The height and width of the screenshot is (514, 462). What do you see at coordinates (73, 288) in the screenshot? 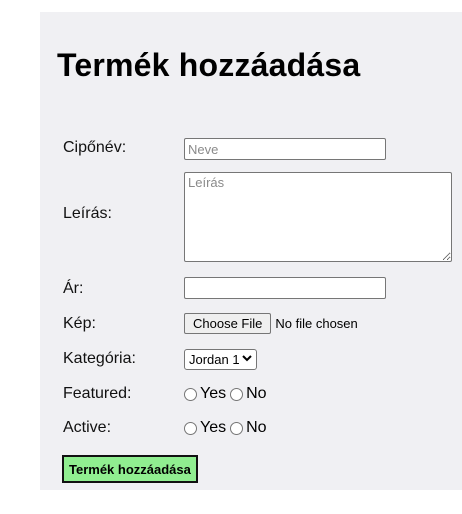
I see `price-label: Ár:` at bounding box center [73, 288].